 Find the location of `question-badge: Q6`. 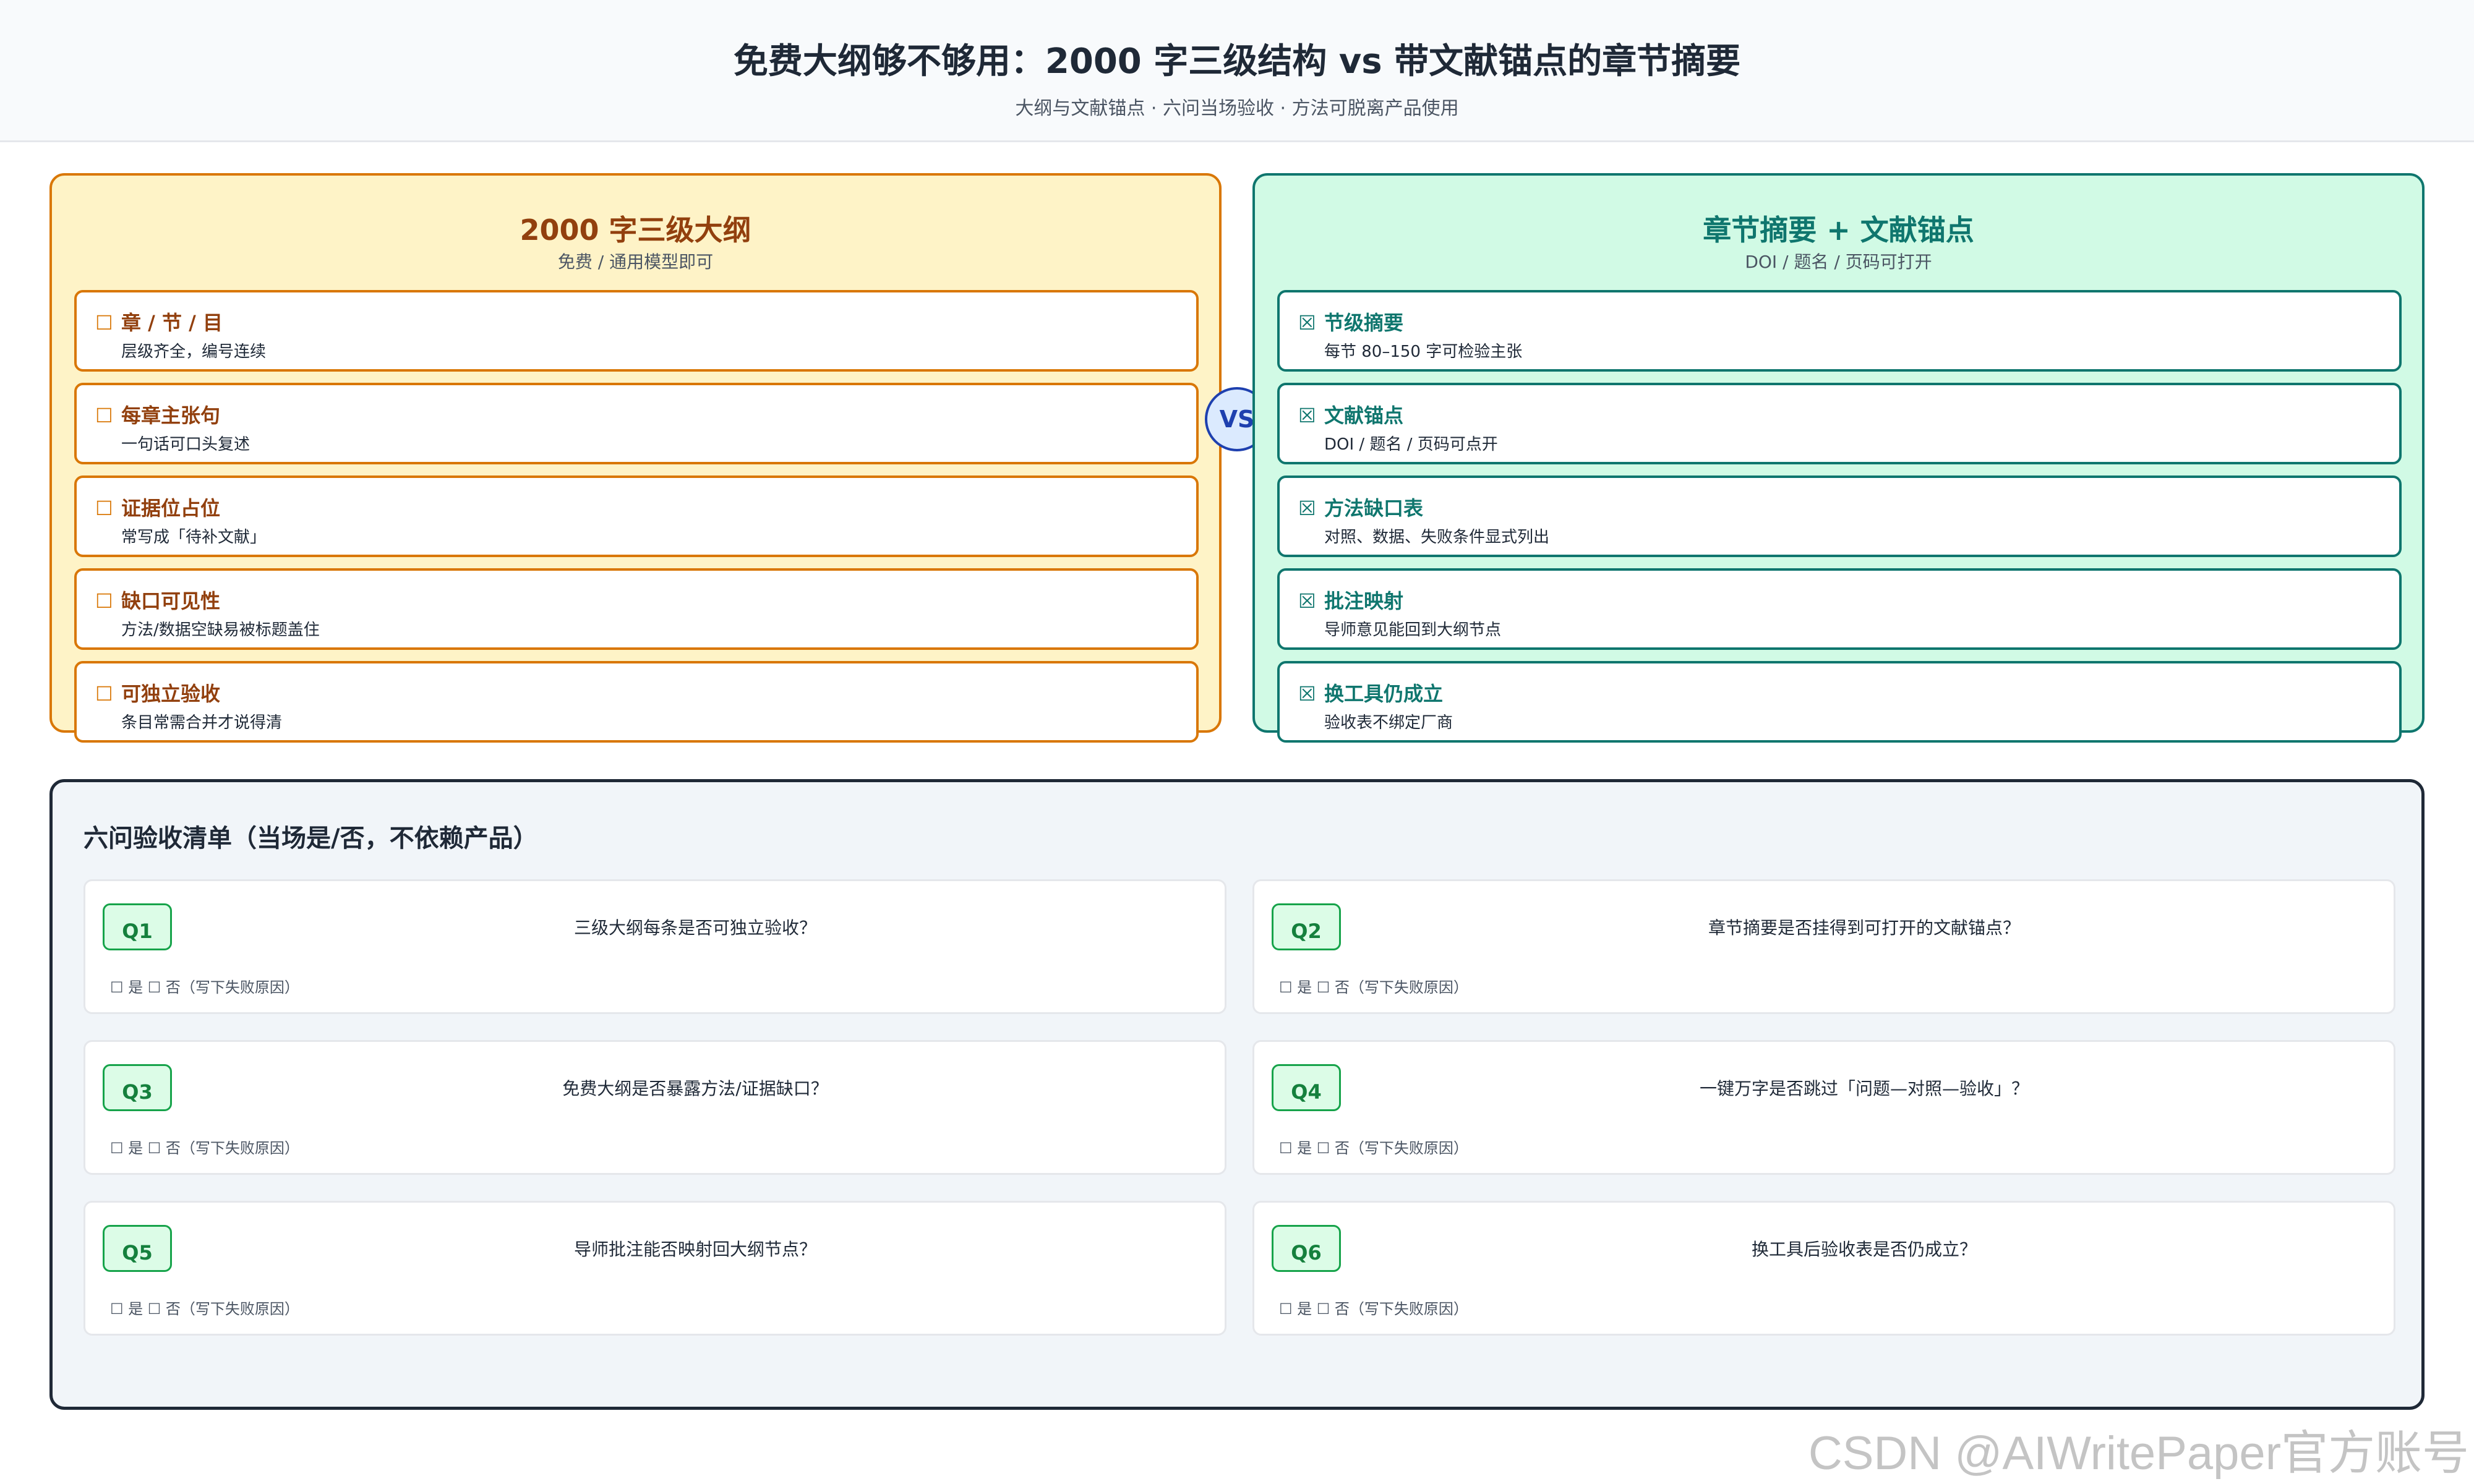

question-badge: Q6 is located at coordinates (1307, 1248).